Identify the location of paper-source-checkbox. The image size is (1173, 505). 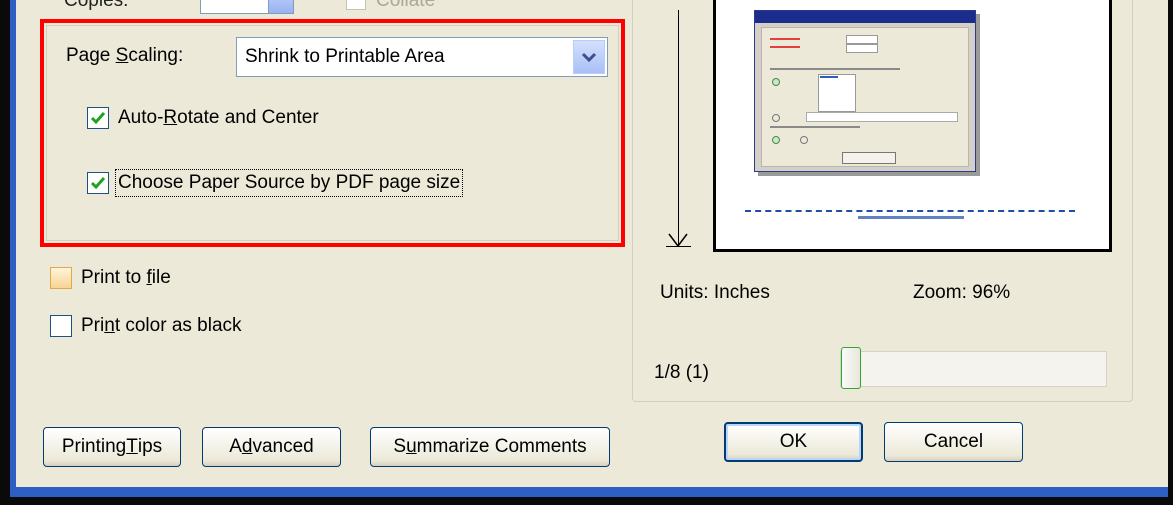
(98, 183).